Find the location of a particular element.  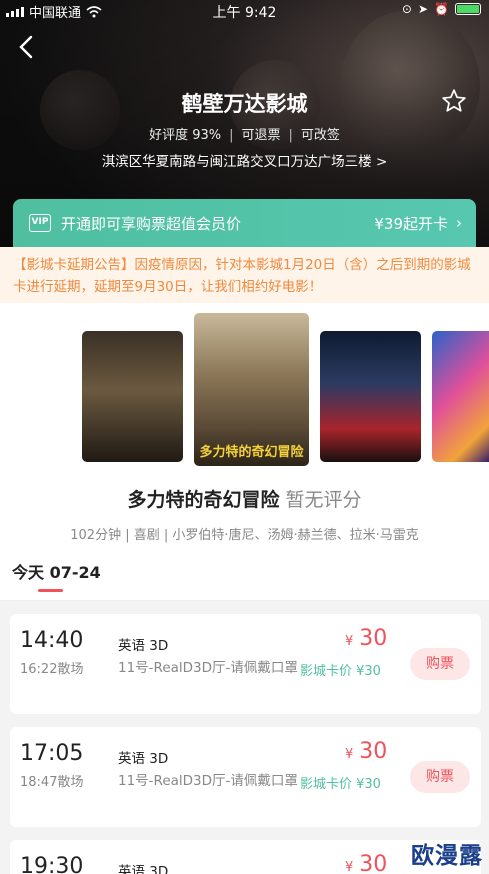

vip-price: ¥39起开卡 is located at coordinates (411, 223).